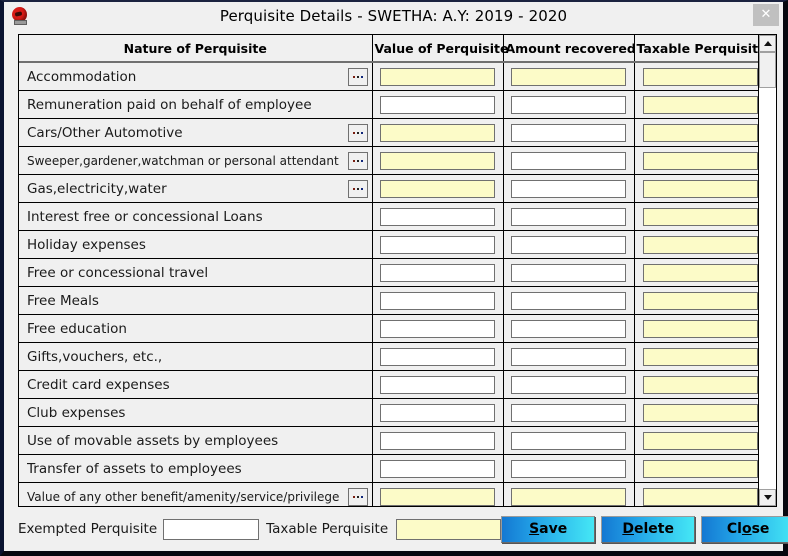 This screenshot has width=788, height=556. Describe the element at coordinates (134, 468) in the screenshot. I see `perquisite-name-label: Transfer of assets to employees` at that location.